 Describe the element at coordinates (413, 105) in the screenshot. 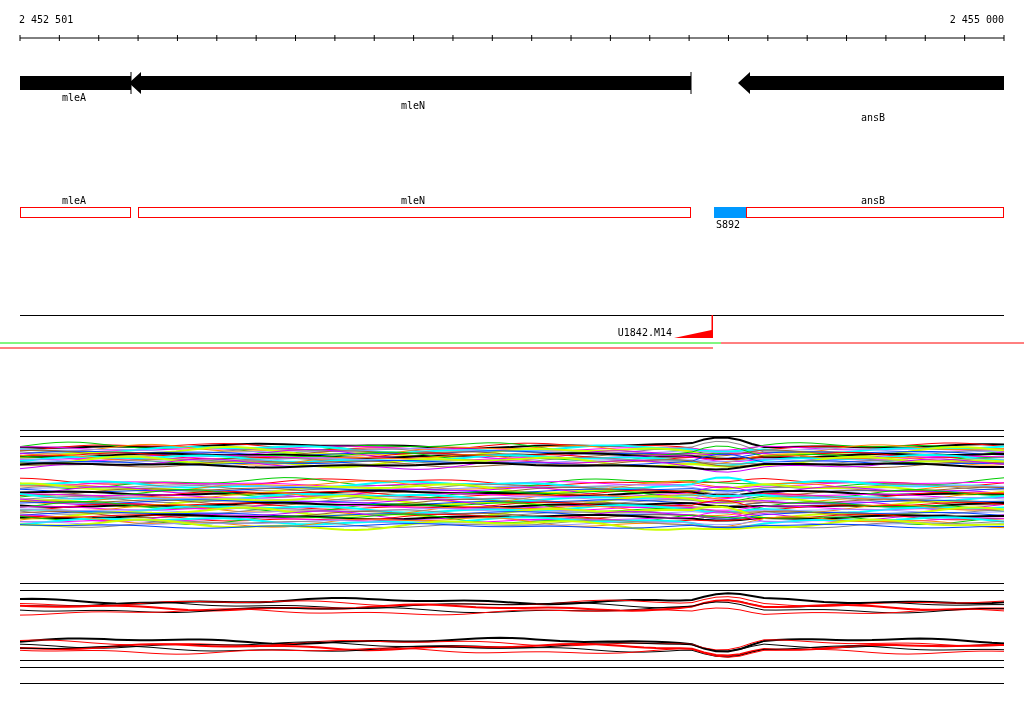

I see `gene-label: mleN` at that location.